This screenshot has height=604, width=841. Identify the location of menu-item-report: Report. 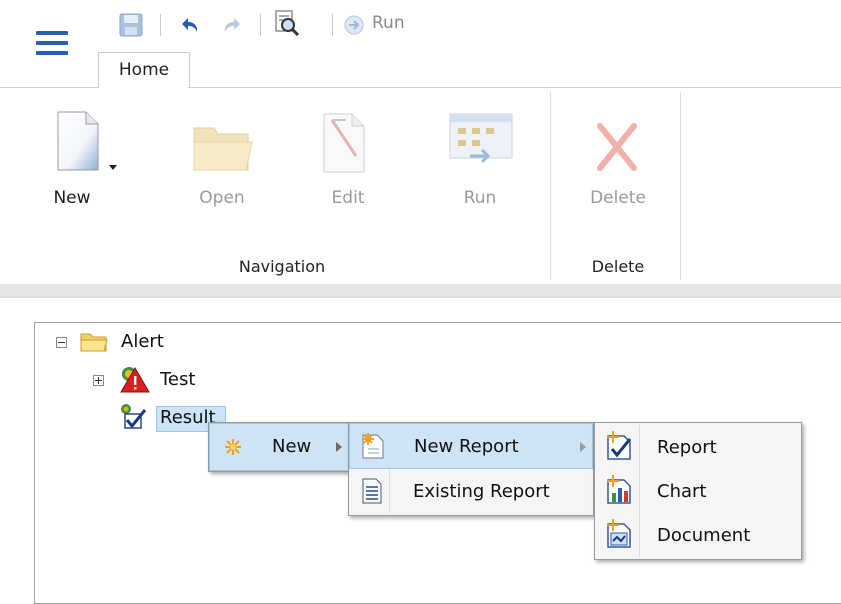
(698, 448).